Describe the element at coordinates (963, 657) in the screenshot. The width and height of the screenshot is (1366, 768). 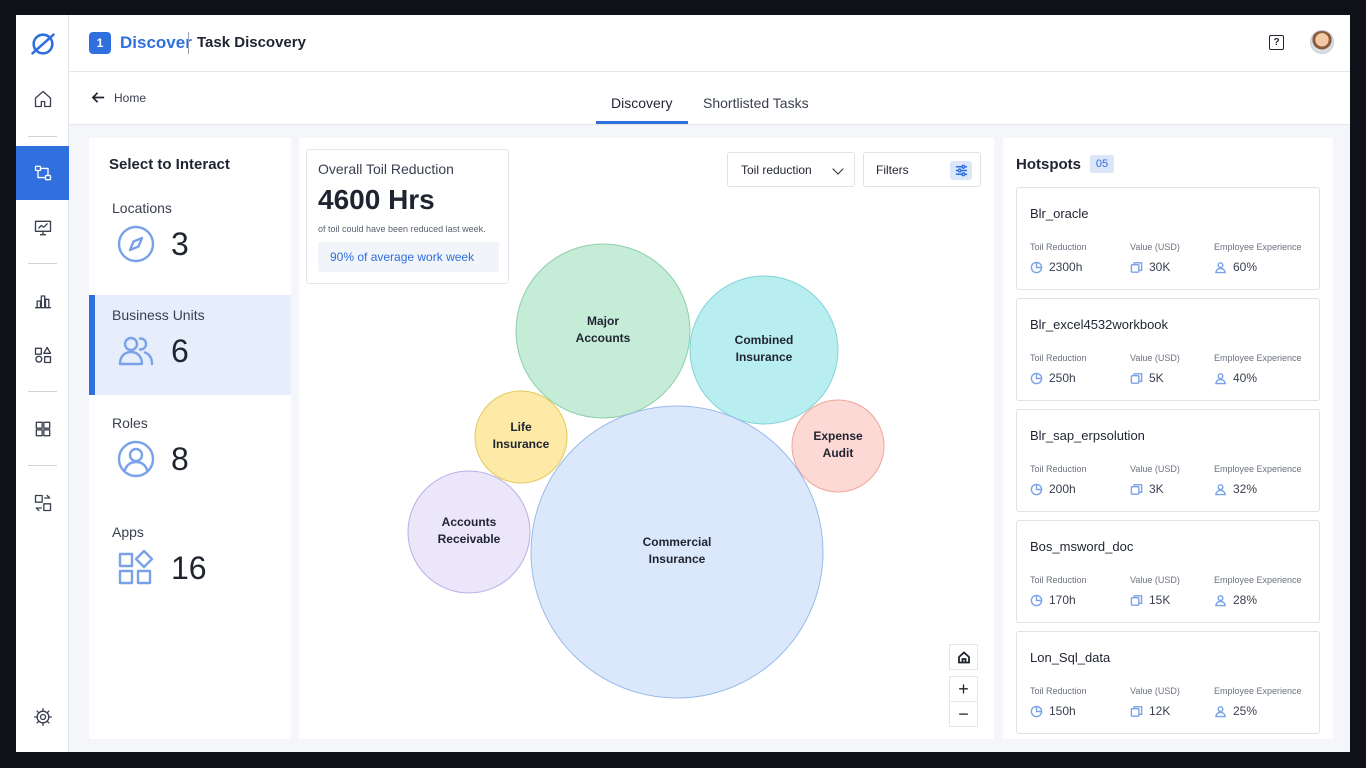
I see `reset-view-button` at that location.